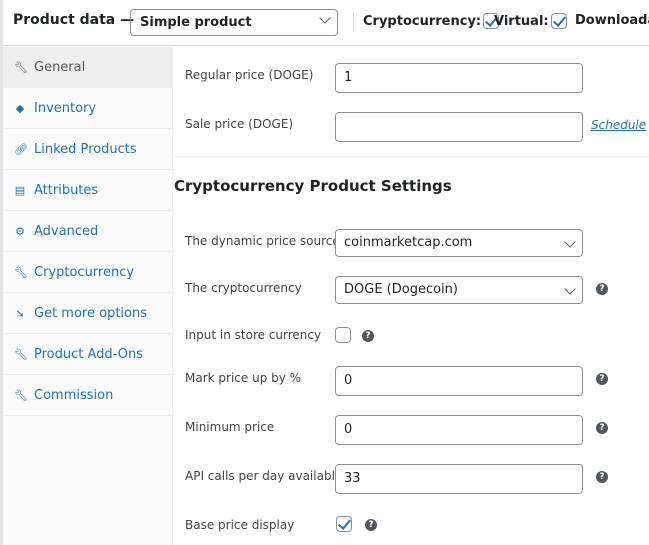 Image resolution: width=649 pixels, height=545 pixels. What do you see at coordinates (20, 108) in the screenshot?
I see `inventory-icon: ◆` at bounding box center [20, 108].